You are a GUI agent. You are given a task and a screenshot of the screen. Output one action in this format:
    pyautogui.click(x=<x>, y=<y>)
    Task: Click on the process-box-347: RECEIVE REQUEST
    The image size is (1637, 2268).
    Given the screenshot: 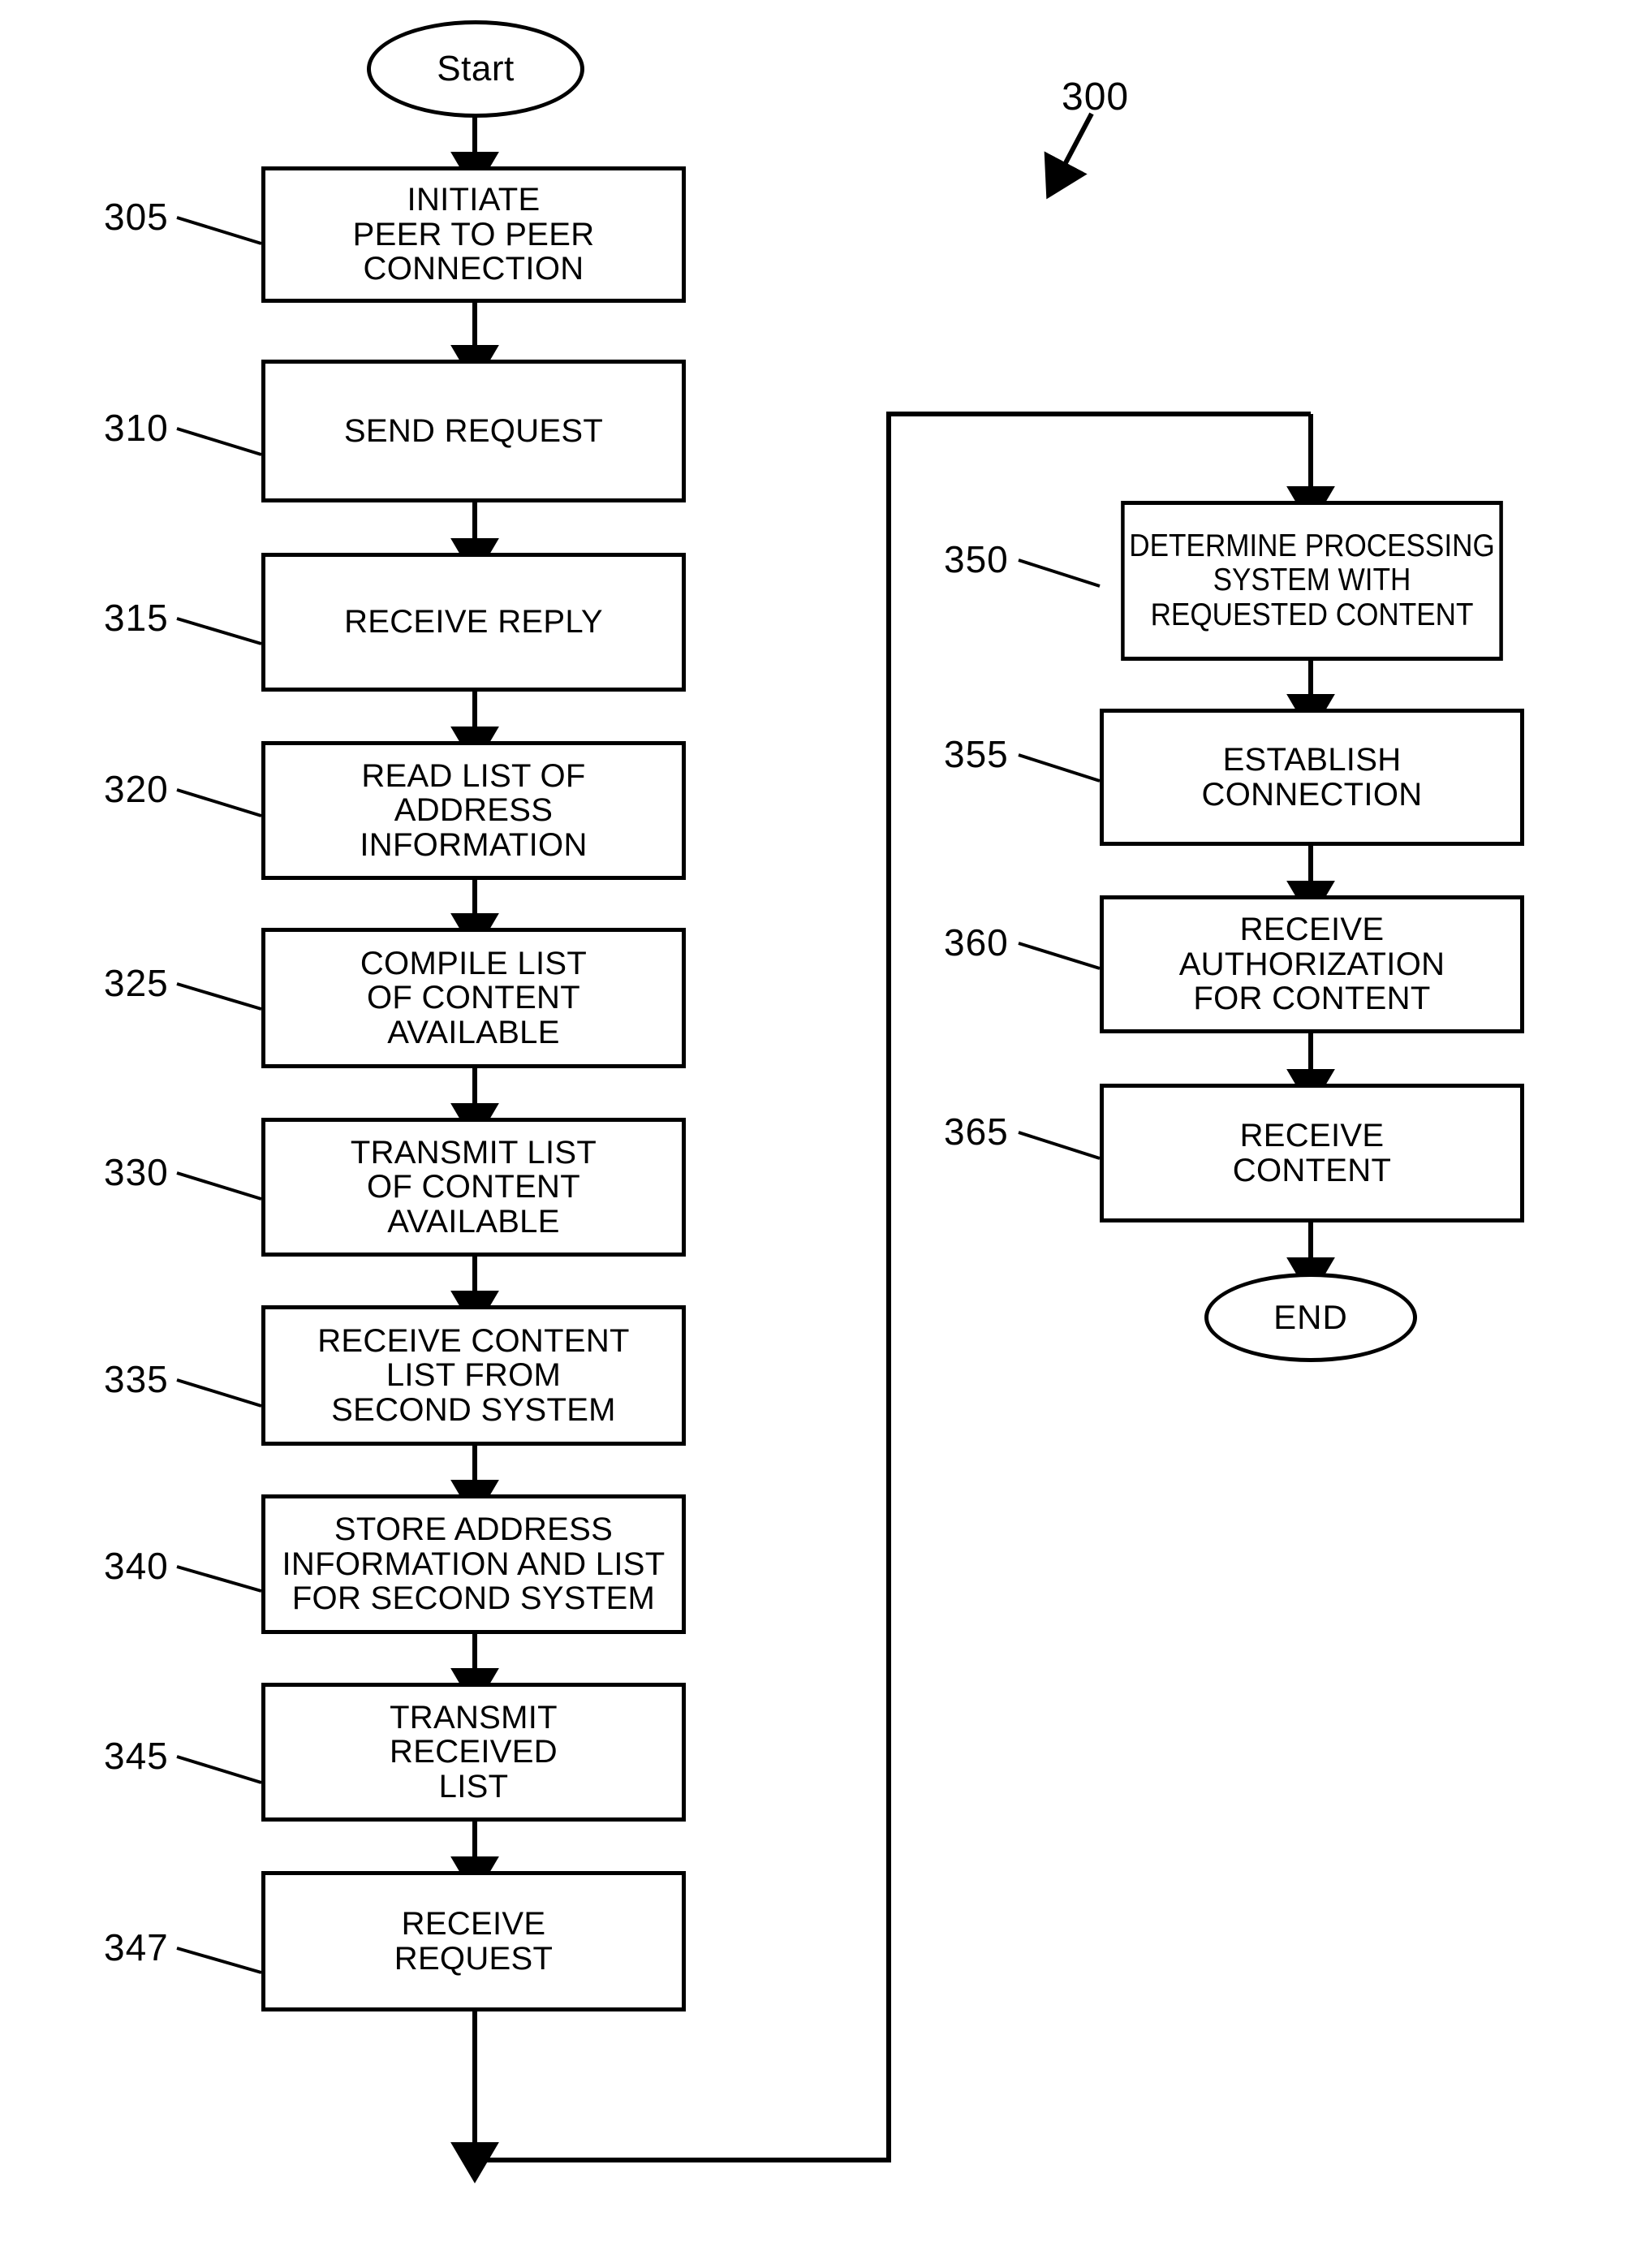 What is the action you would take?
    pyautogui.click(x=473, y=1941)
    